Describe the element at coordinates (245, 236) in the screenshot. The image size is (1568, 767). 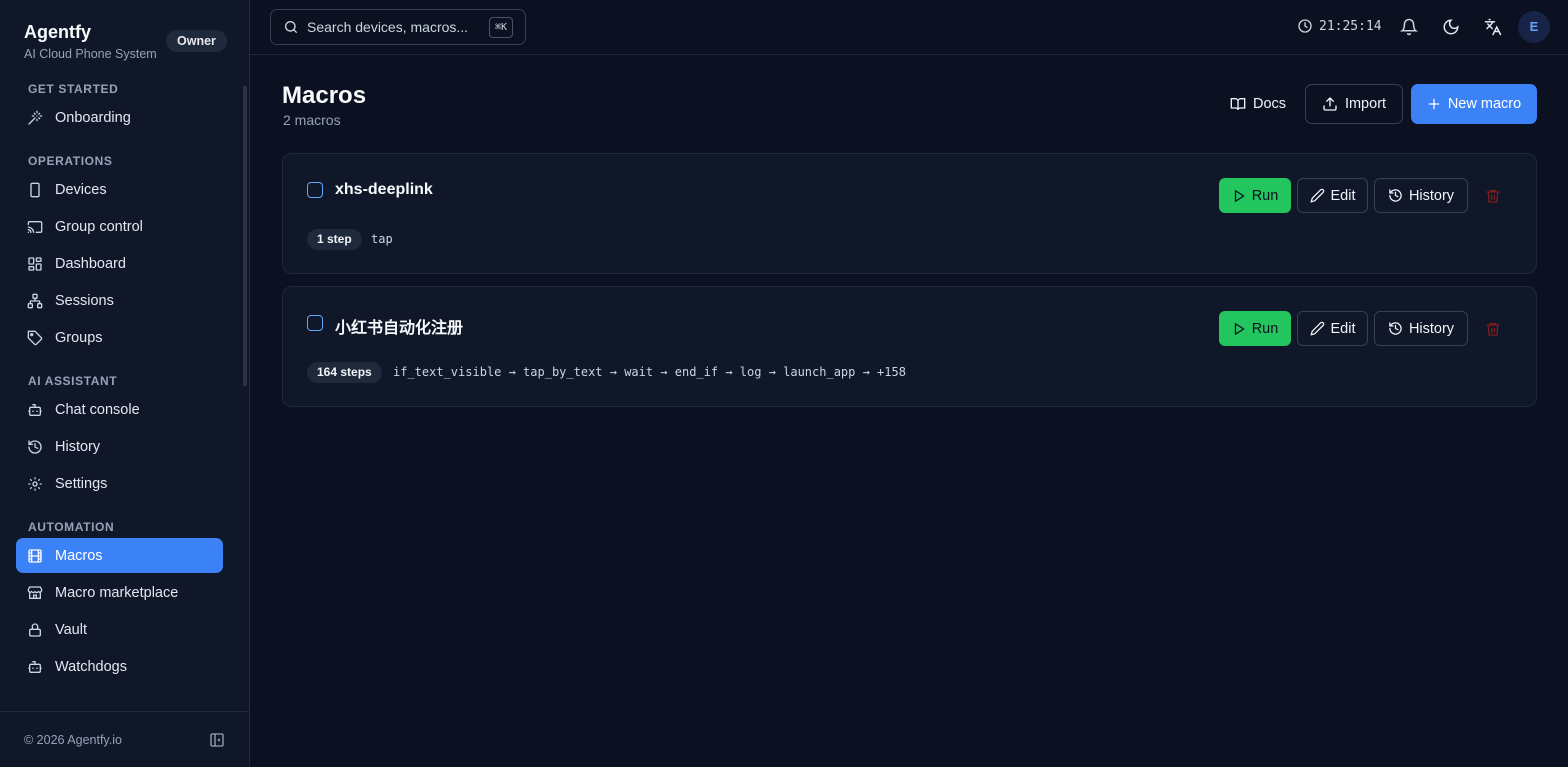
I see `sidebar-scrollbar` at that location.